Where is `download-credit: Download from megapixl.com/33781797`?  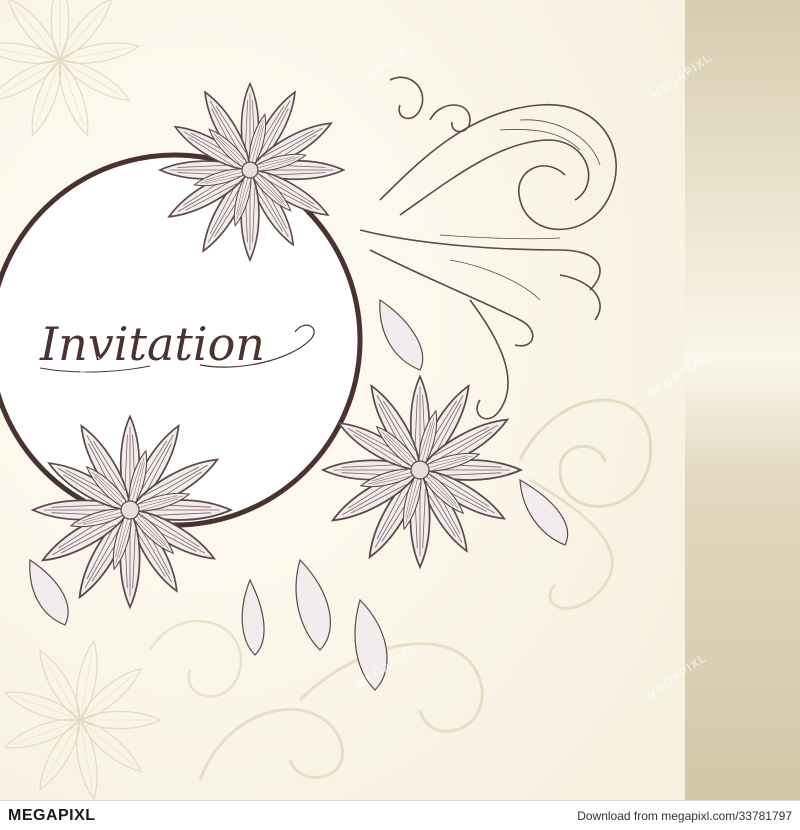 download-credit: Download from megapixl.com/33781797 is located at coordinates (684, 816).